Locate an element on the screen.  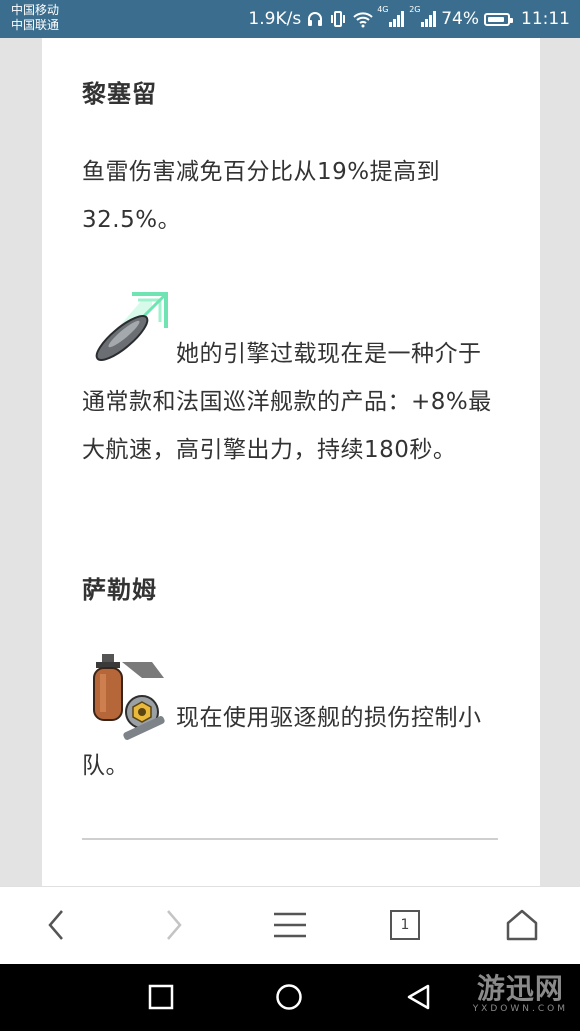
forward-icon is located at coordinates (174, 925).